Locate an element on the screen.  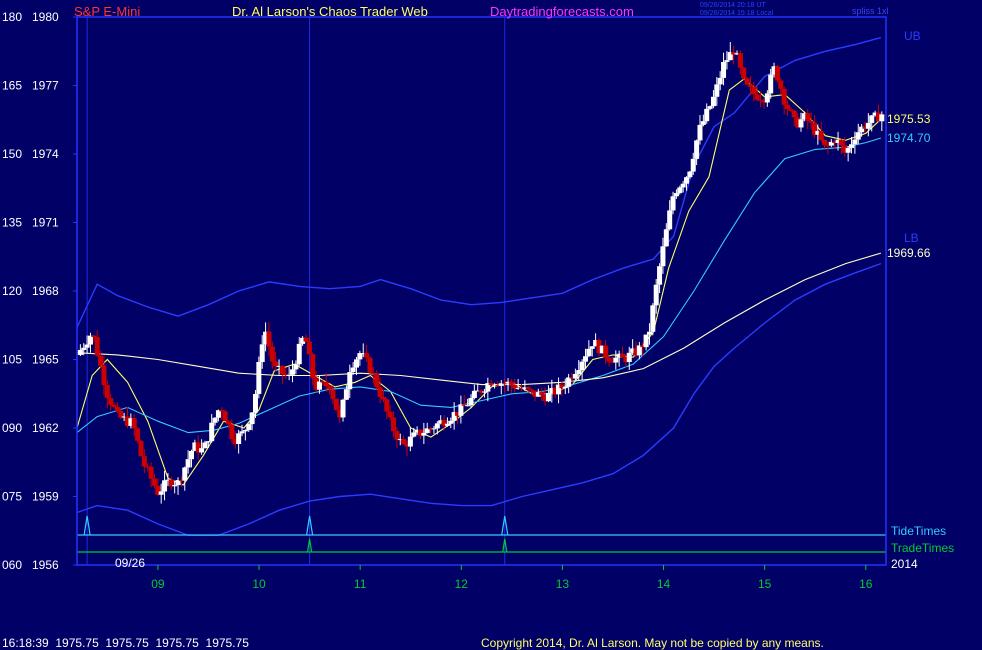
y-tick-price-label: 1977 is located at coordinates (45, 86).